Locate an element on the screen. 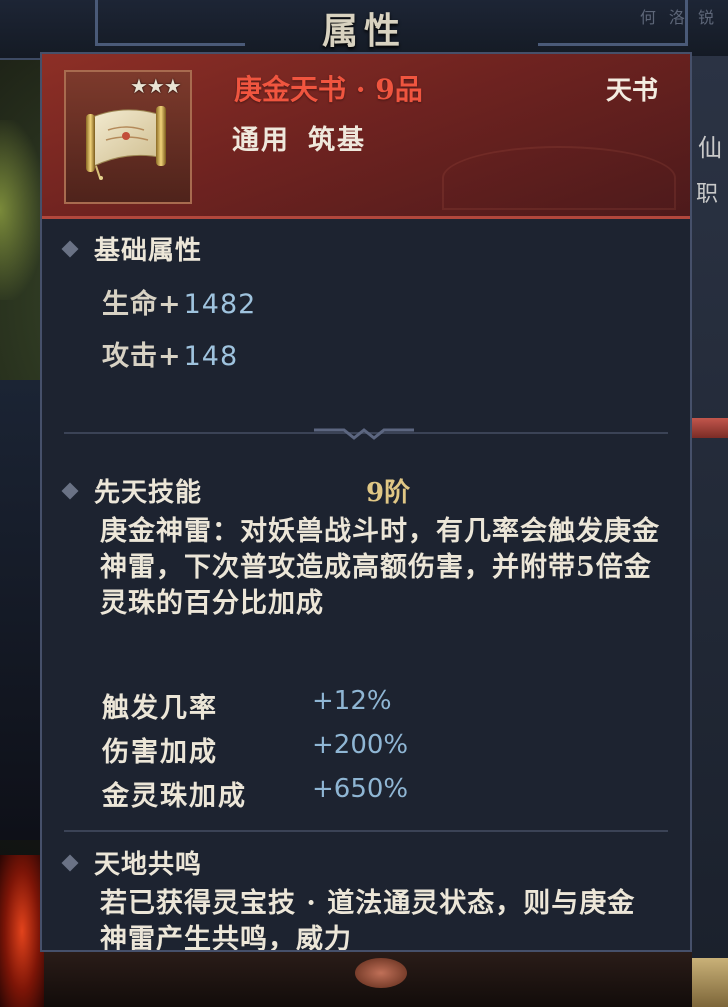  bonus-pearl-value: +650% is located at coordinates (360, 789).